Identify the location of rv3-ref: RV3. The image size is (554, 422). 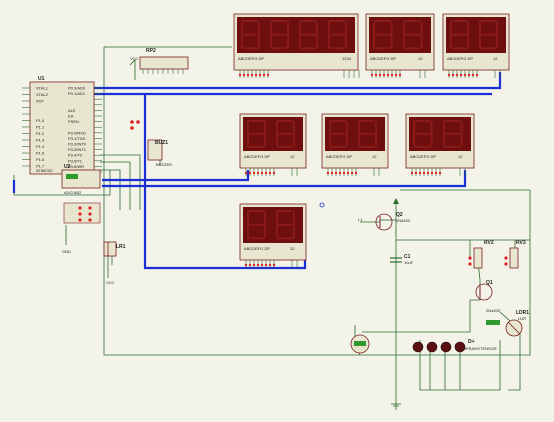
(521, 243).